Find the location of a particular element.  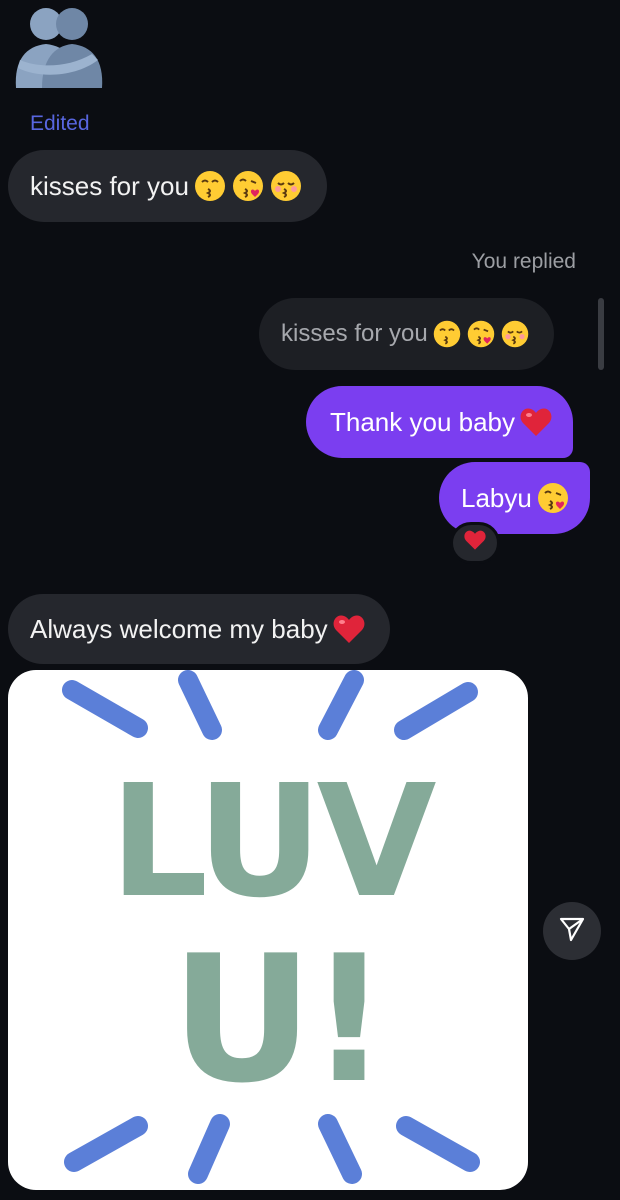

message-text: kisses for you is located at coordinates (109, 186).